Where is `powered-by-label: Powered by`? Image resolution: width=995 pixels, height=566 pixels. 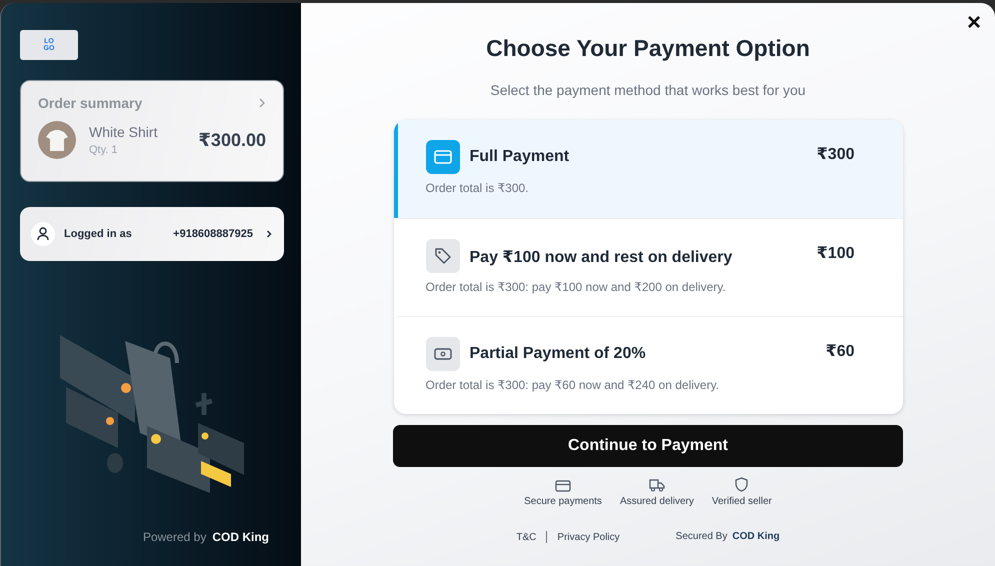
powered-by-label: Powered by is located at coordinates (174, 537).